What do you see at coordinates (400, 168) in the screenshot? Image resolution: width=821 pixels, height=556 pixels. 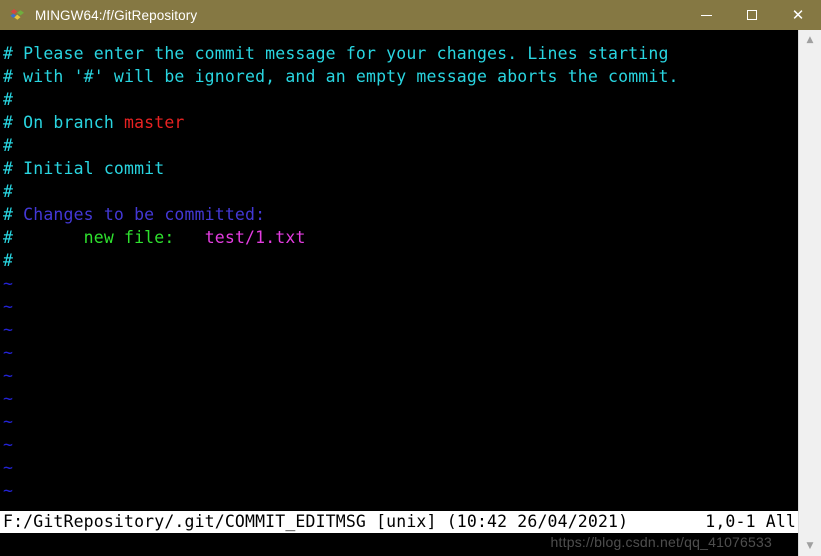 I see `editor-line: # Initial commit` at bounding box center [400, 168].